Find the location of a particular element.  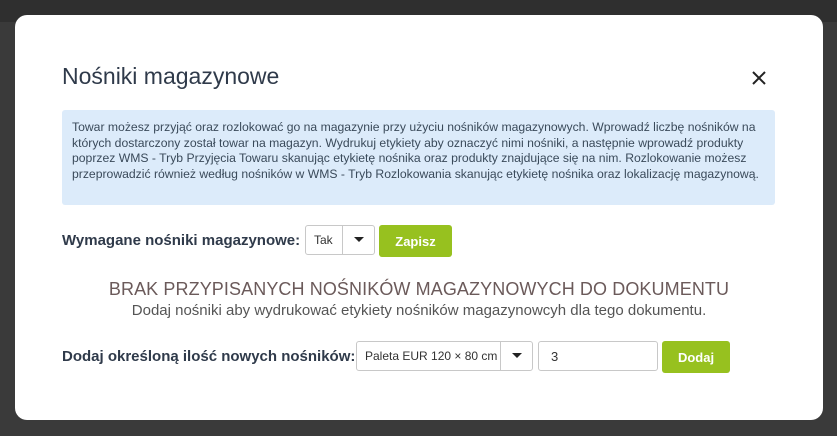

close-icon is located at coordinates (759, 78).